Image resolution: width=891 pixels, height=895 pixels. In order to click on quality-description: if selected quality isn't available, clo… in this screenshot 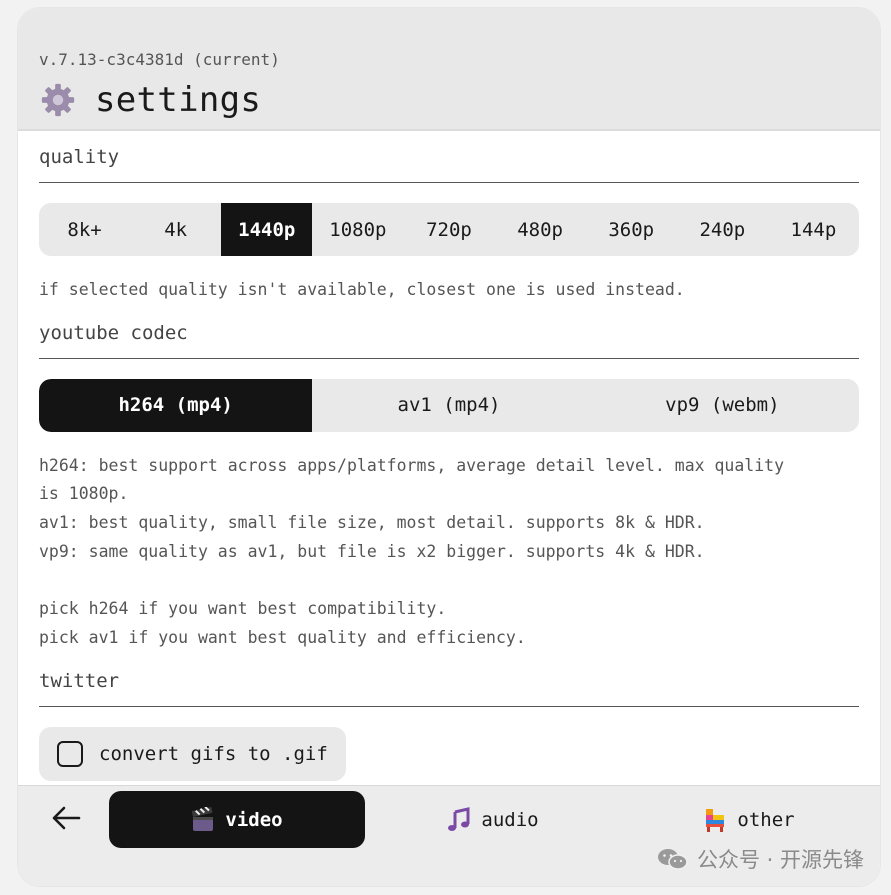, I will do `click(362, 289)`.